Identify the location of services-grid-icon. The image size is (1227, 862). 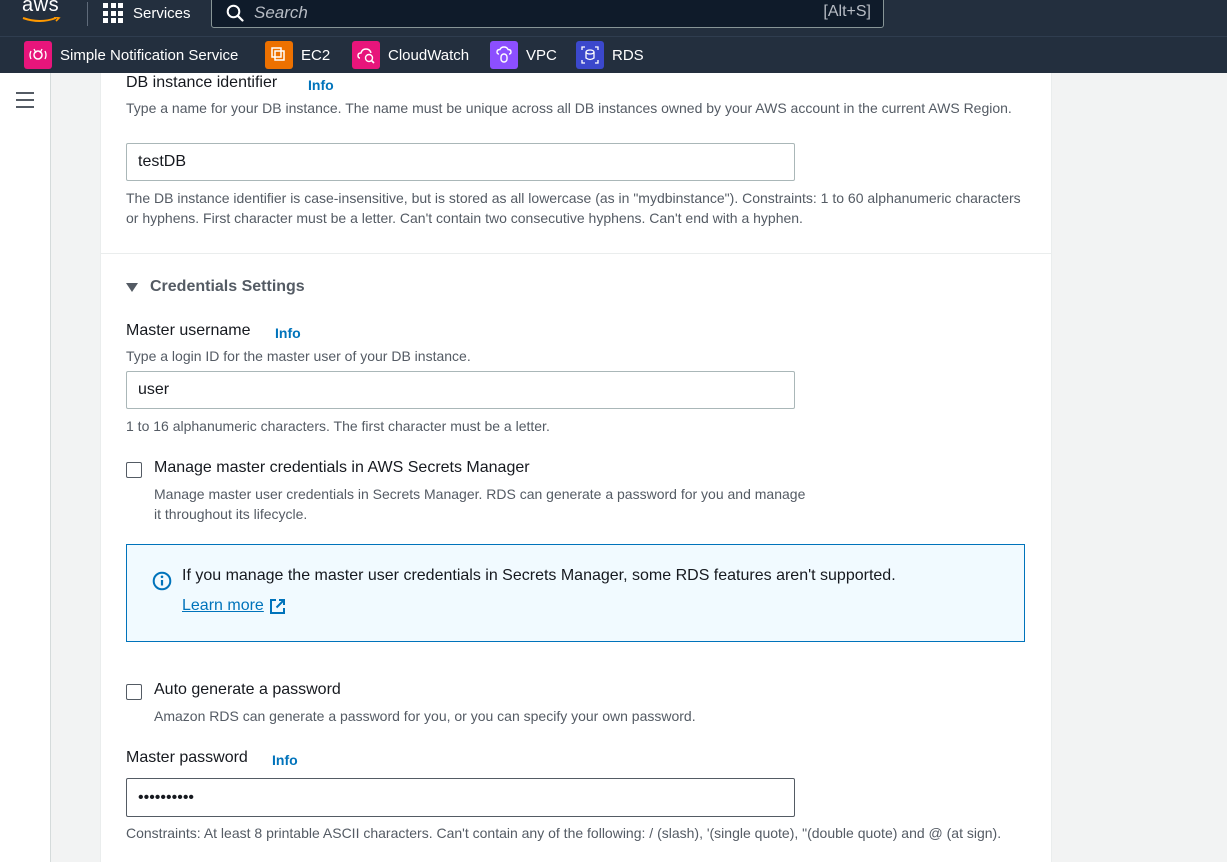
(113, 13).